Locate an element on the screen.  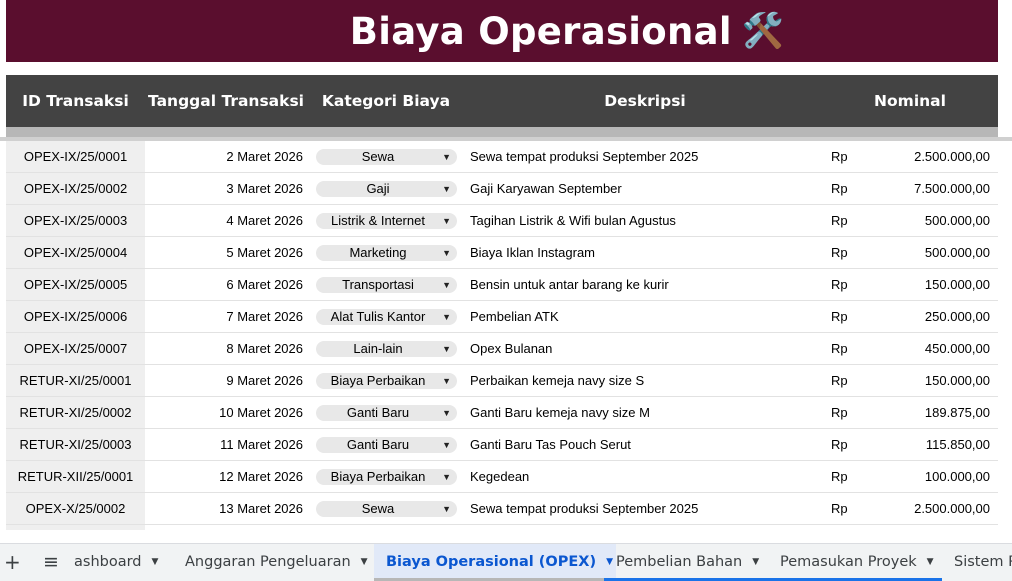
cell-description: Sewa tempat produksi September 2025 is located at coordinates (584, 508).